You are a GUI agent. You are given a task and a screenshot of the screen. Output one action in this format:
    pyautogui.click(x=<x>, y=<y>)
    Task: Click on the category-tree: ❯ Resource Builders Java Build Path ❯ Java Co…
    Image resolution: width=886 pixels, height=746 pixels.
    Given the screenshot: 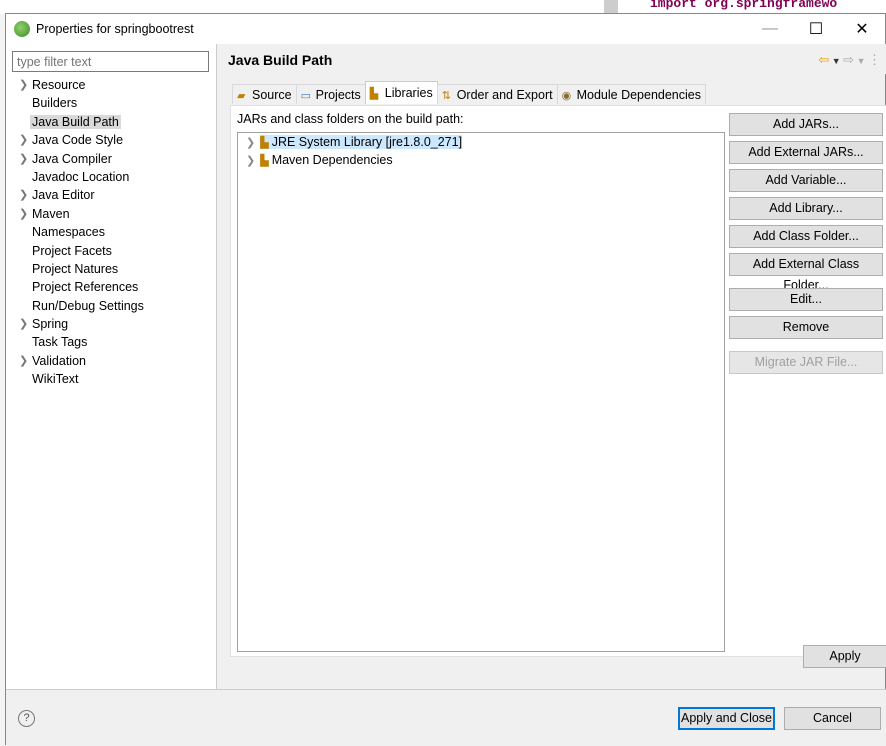 What is the action you would take?
    pyautogui.click(x=111, y=232)
    